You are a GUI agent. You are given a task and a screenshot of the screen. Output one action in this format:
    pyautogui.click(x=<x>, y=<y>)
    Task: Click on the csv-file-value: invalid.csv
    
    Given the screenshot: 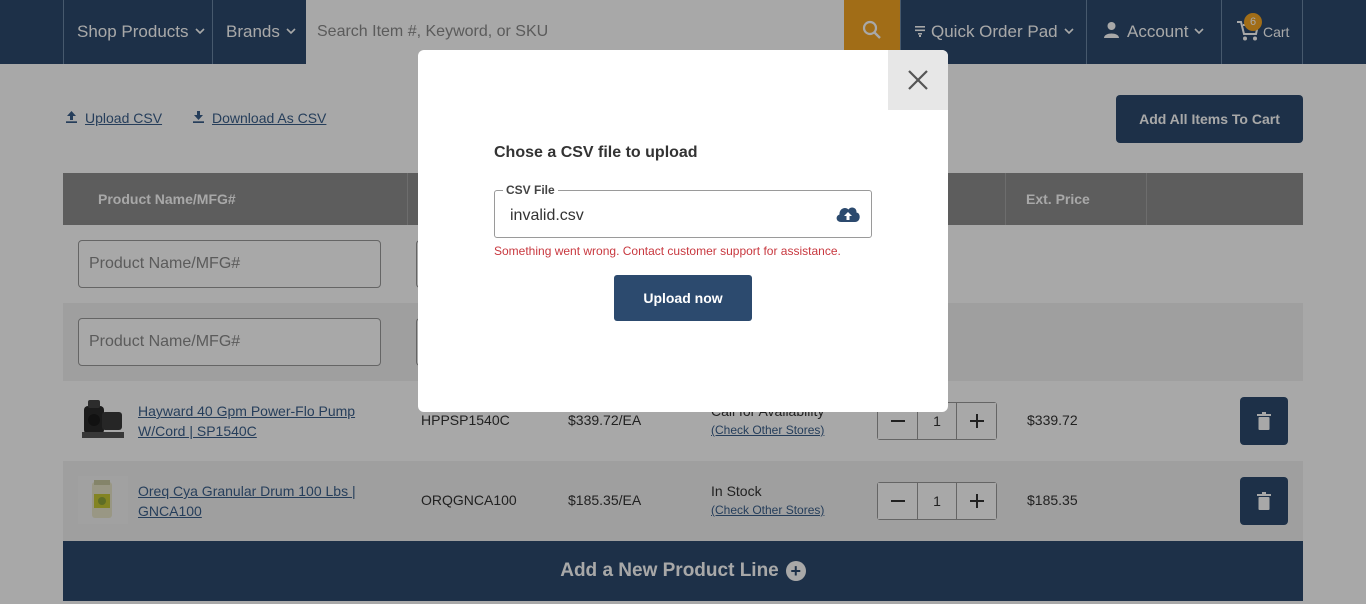 What is the action you would take?
    pyautogui.click(x=547, y=215)
    